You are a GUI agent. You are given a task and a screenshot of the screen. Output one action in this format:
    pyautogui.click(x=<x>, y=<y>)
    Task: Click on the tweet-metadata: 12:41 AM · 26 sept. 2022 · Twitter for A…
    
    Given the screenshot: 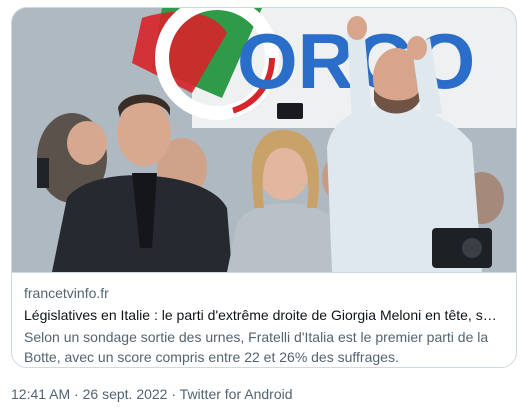 What is the action you would take?
    pyautogui.click(x=152, y=394)
    